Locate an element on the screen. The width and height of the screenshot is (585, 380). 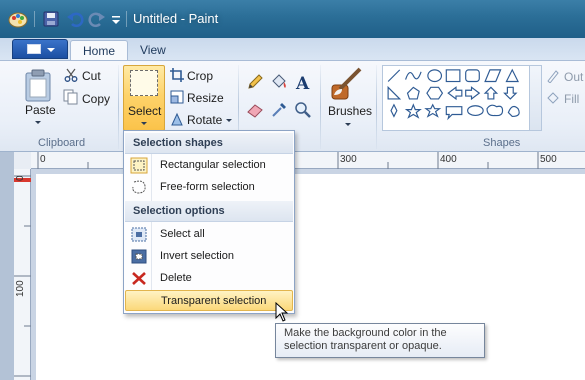
paint-app-icon is located at coordinates (18, 19).